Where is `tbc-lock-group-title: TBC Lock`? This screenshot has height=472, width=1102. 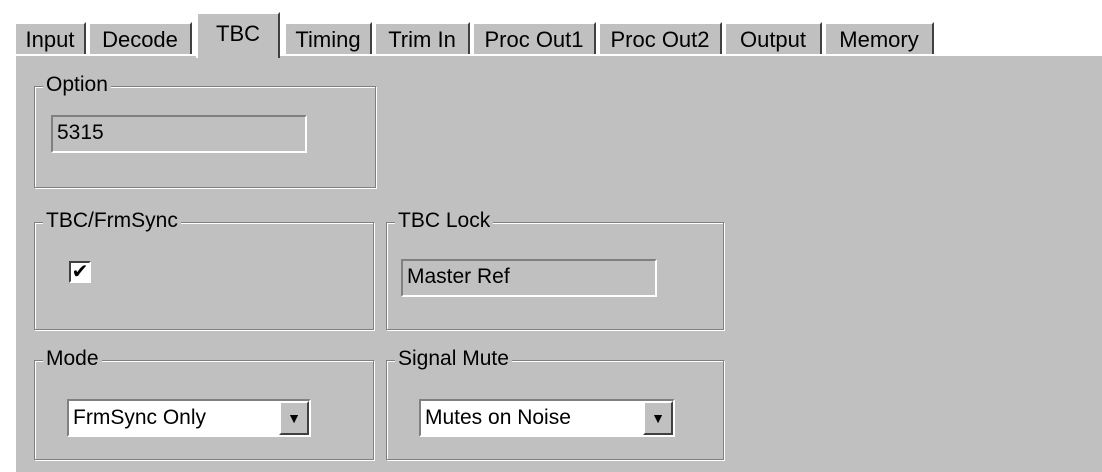
tbc-lock-group-title: TBC Lock is located at coordinates (444, 221).